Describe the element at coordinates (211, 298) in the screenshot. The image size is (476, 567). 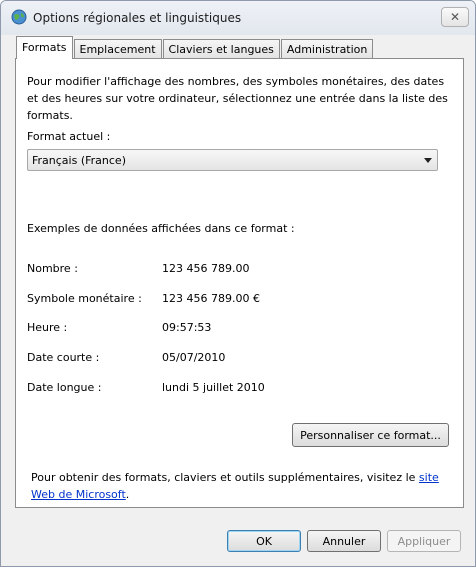
I see `example-value: 123 456 789.00 €` at that location.